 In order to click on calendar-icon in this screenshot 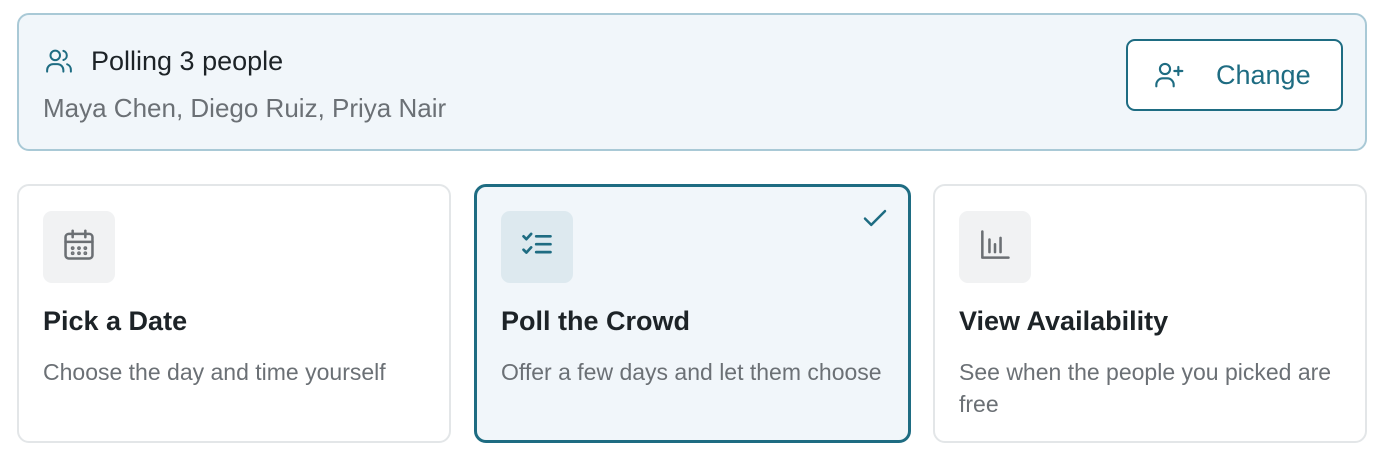, I will do `click(79, 247)`.